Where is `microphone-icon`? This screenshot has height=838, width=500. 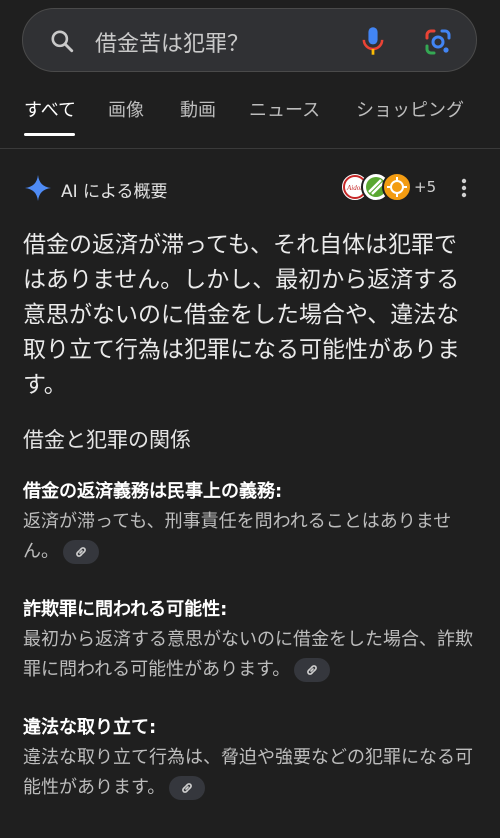 microphone-icon is located at coordinates (373, 41).